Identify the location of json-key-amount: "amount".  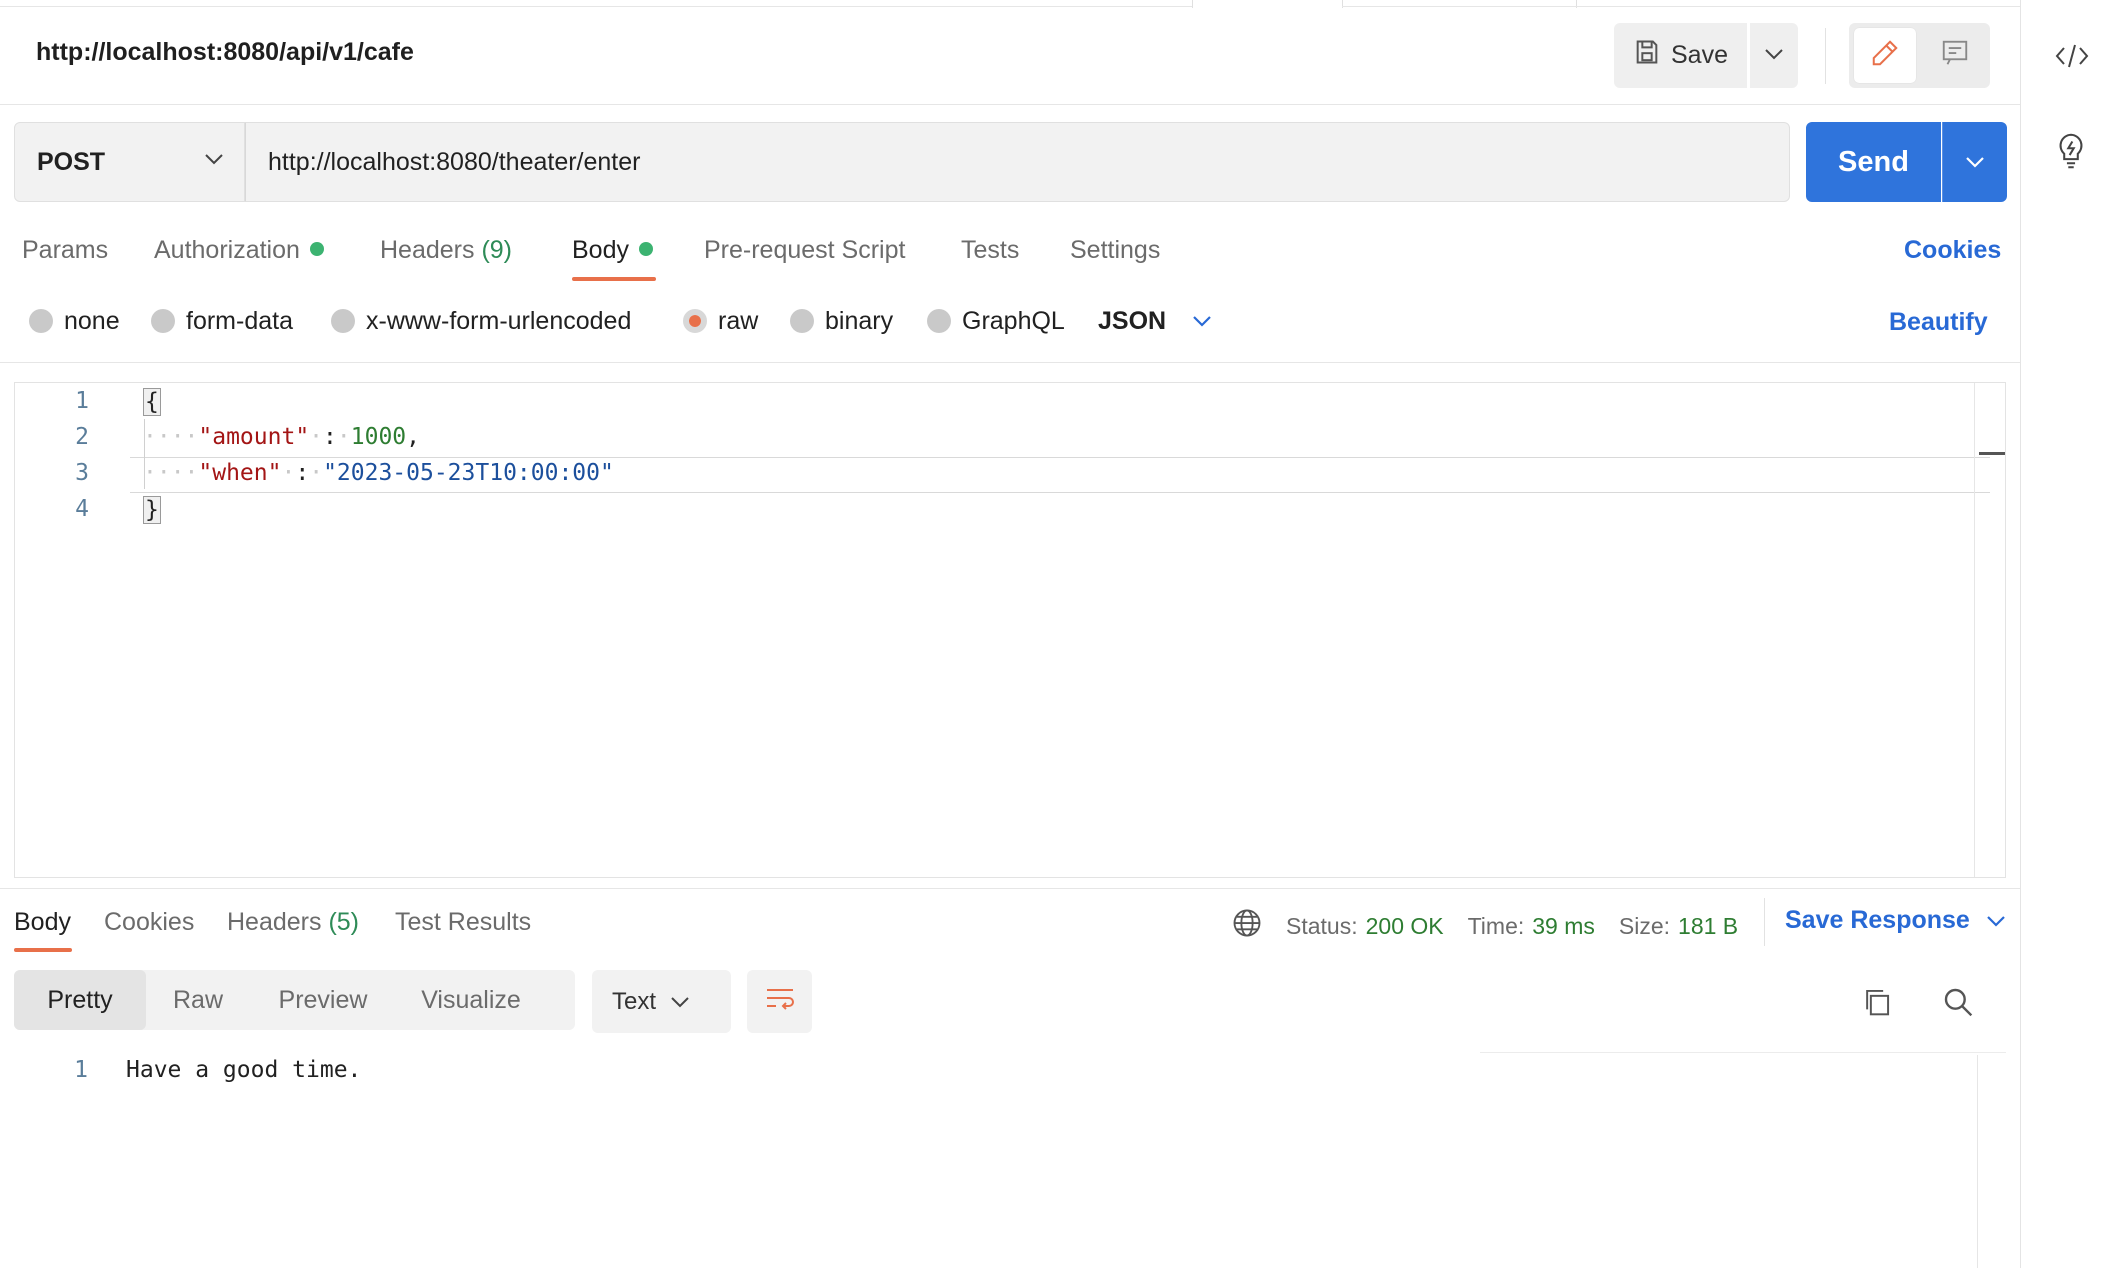
(254, 437).